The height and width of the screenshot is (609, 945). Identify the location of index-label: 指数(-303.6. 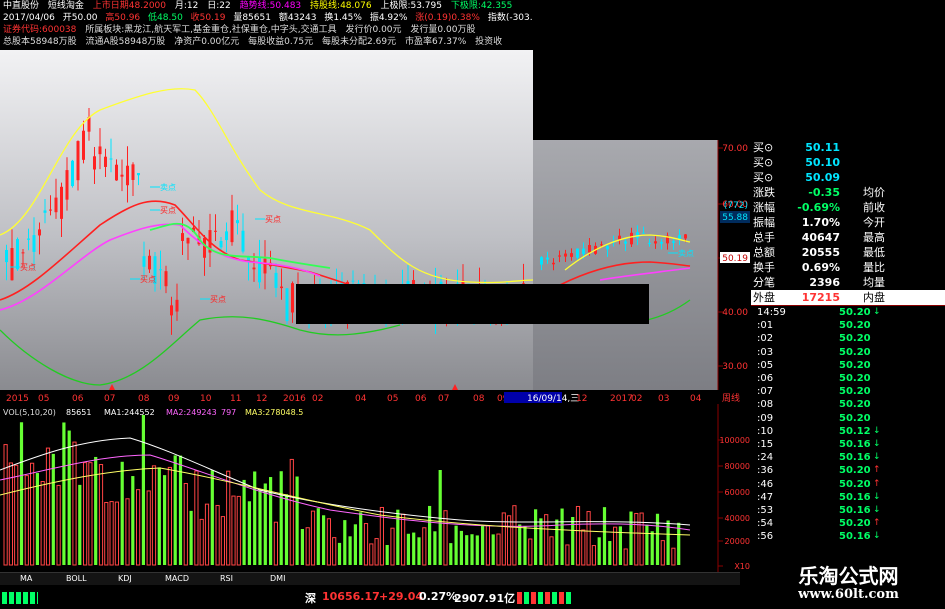
(510, 18).